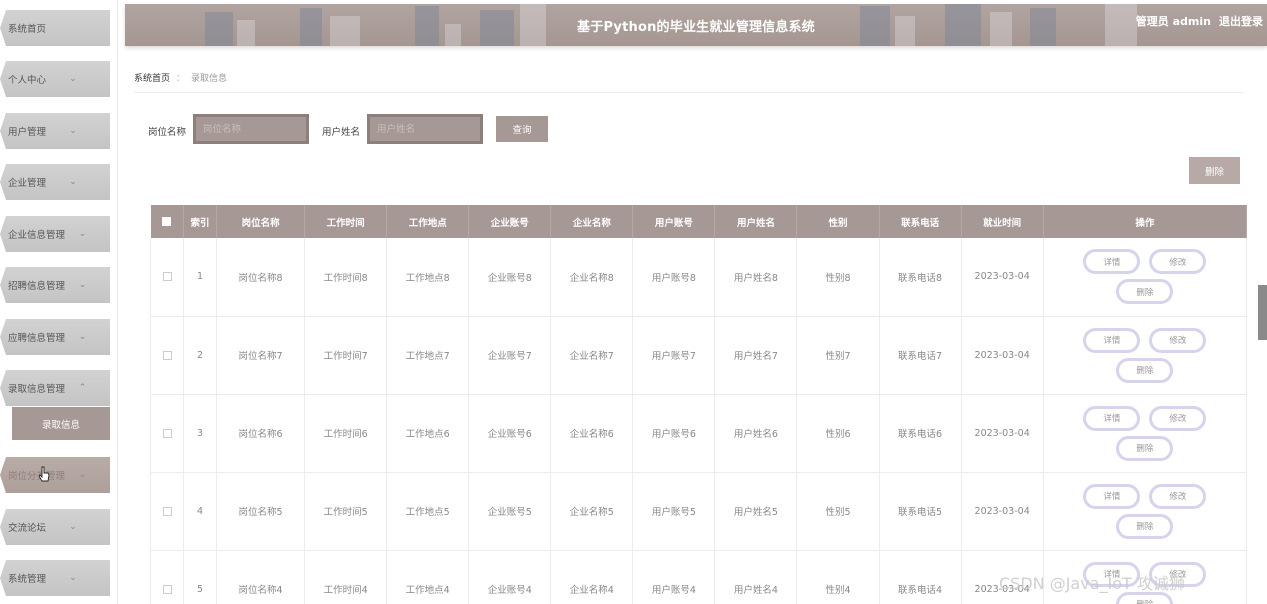 The width and height of the screenshot is (1267, 604). What do you see at coordinates (346, 511) in the screenshot?
I see `table-cell: 工作时间5` at bounding box center [346, 511].